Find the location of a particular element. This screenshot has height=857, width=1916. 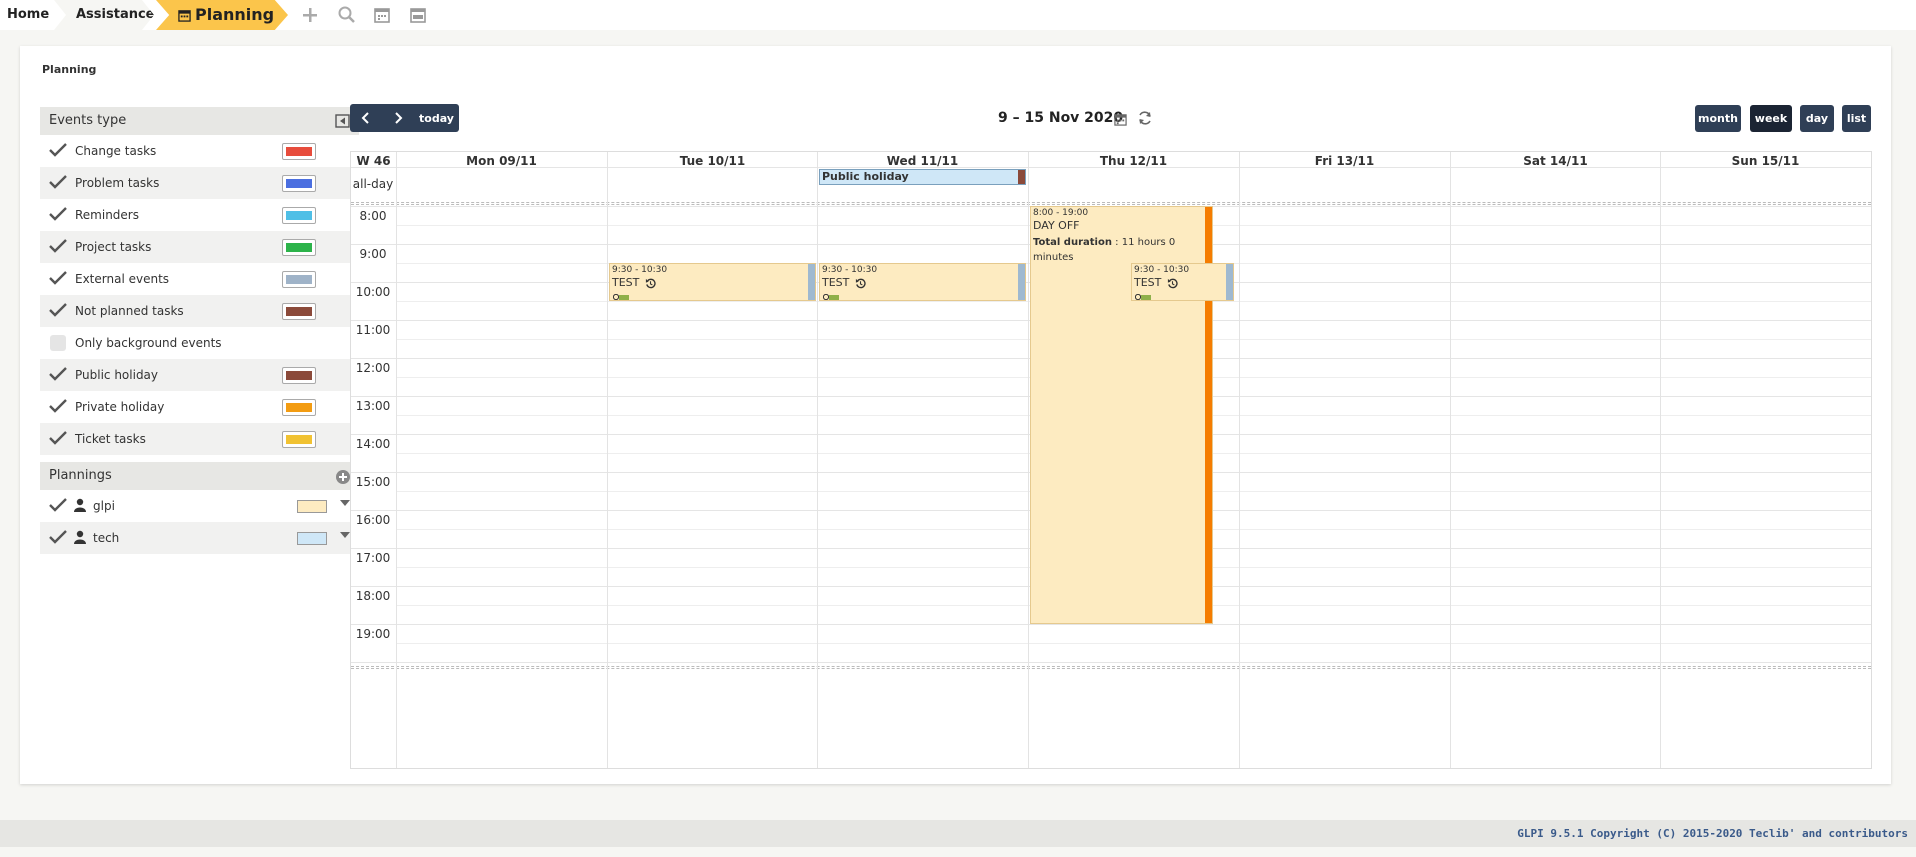

plannings-list: glpi tech is located at coordinates (199, 522).